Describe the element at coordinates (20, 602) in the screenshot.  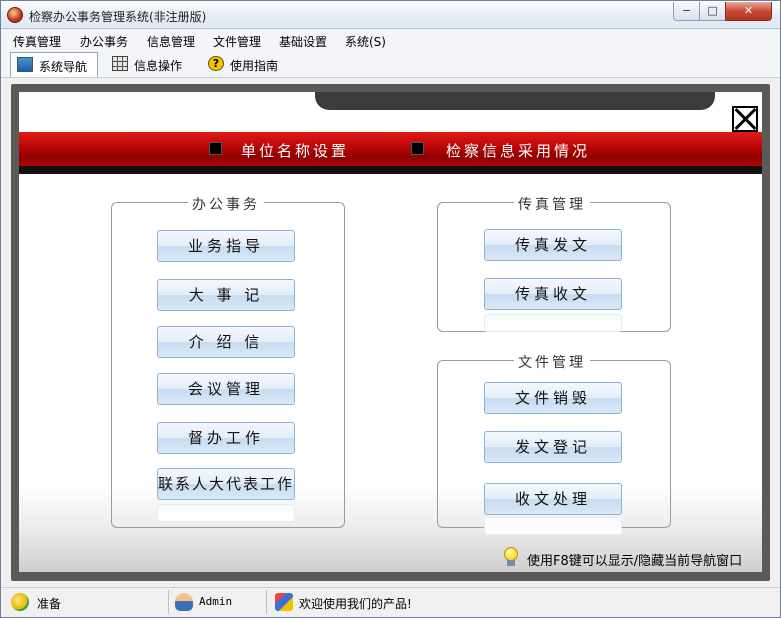
I see `ready-icon` at that location.